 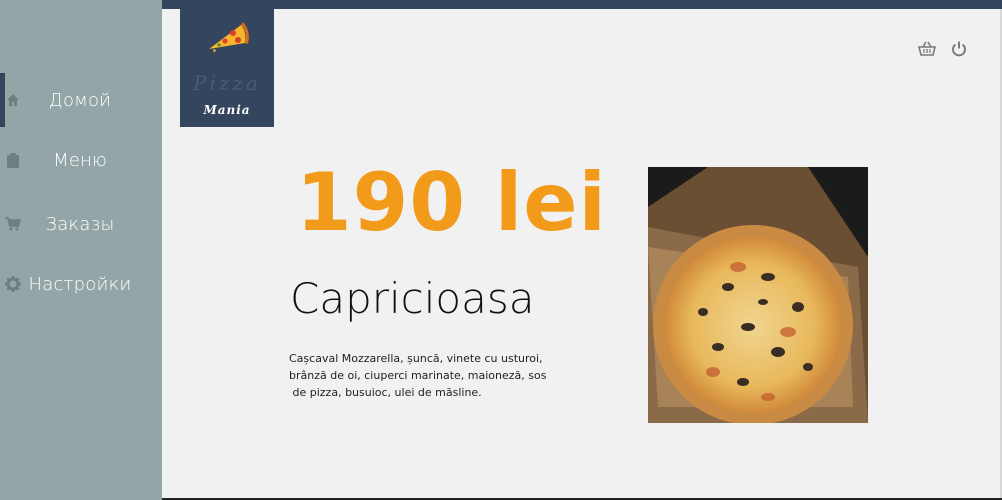 I want to click on product-price: 190 lei, so click(x=451, y=202).